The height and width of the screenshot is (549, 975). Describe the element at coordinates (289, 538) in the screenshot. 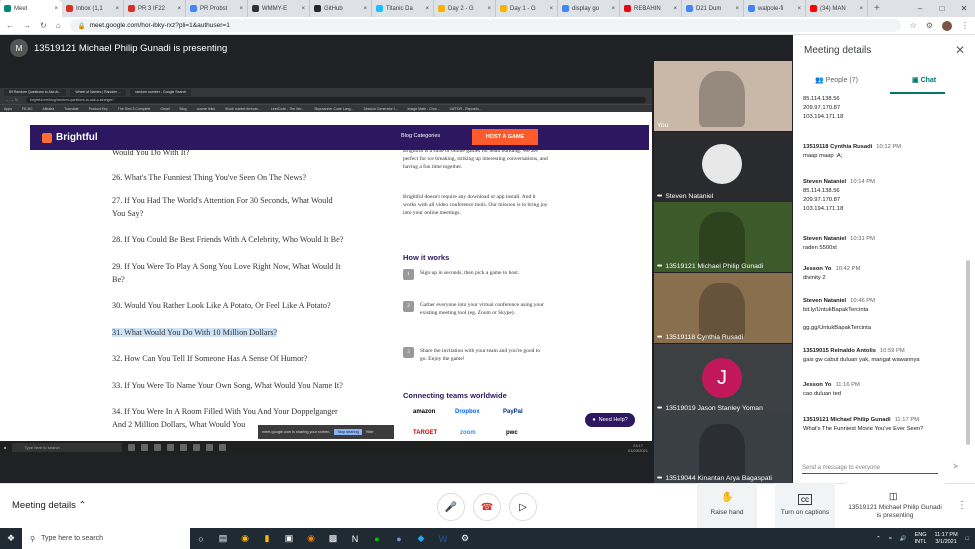

I see `store-icon: ▣` at that location.